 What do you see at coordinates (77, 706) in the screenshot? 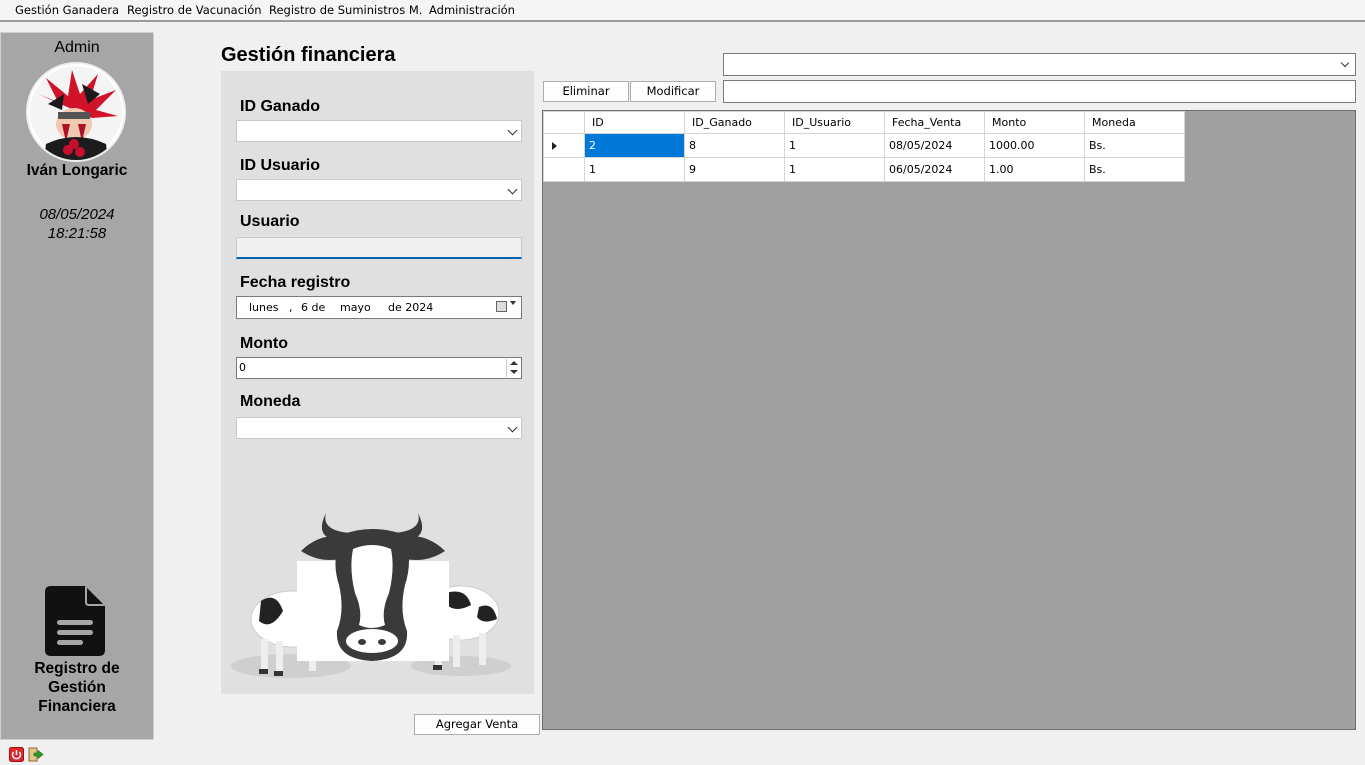
I see `section-label-line3: Financiera` at bounding box center [77, 706].